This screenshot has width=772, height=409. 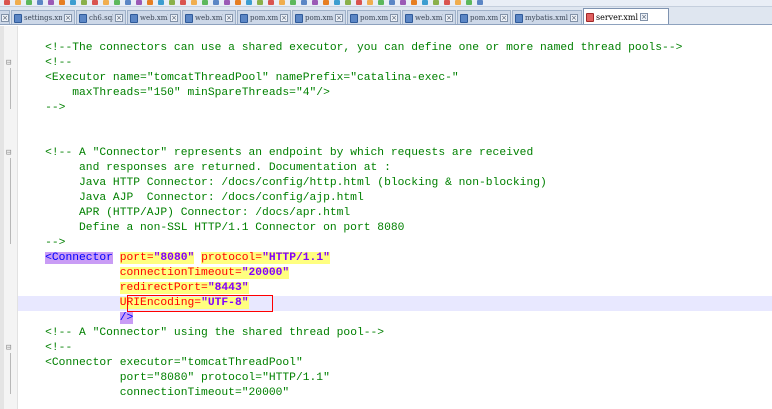 What do you see at coordinates (43, 17) in the screenshot?
I see `tab-settings-xml: settings.xml×` at bounding box center [43, 17].